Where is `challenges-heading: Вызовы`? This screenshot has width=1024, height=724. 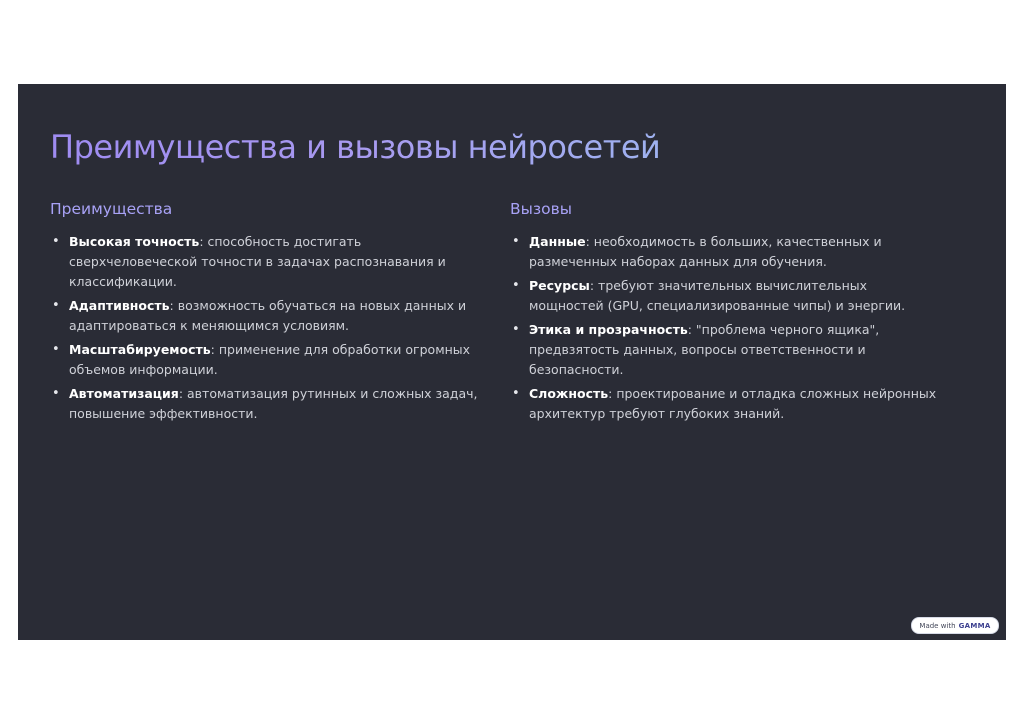 challenges-heading: Вызовы is located at coordinates (541, 209).